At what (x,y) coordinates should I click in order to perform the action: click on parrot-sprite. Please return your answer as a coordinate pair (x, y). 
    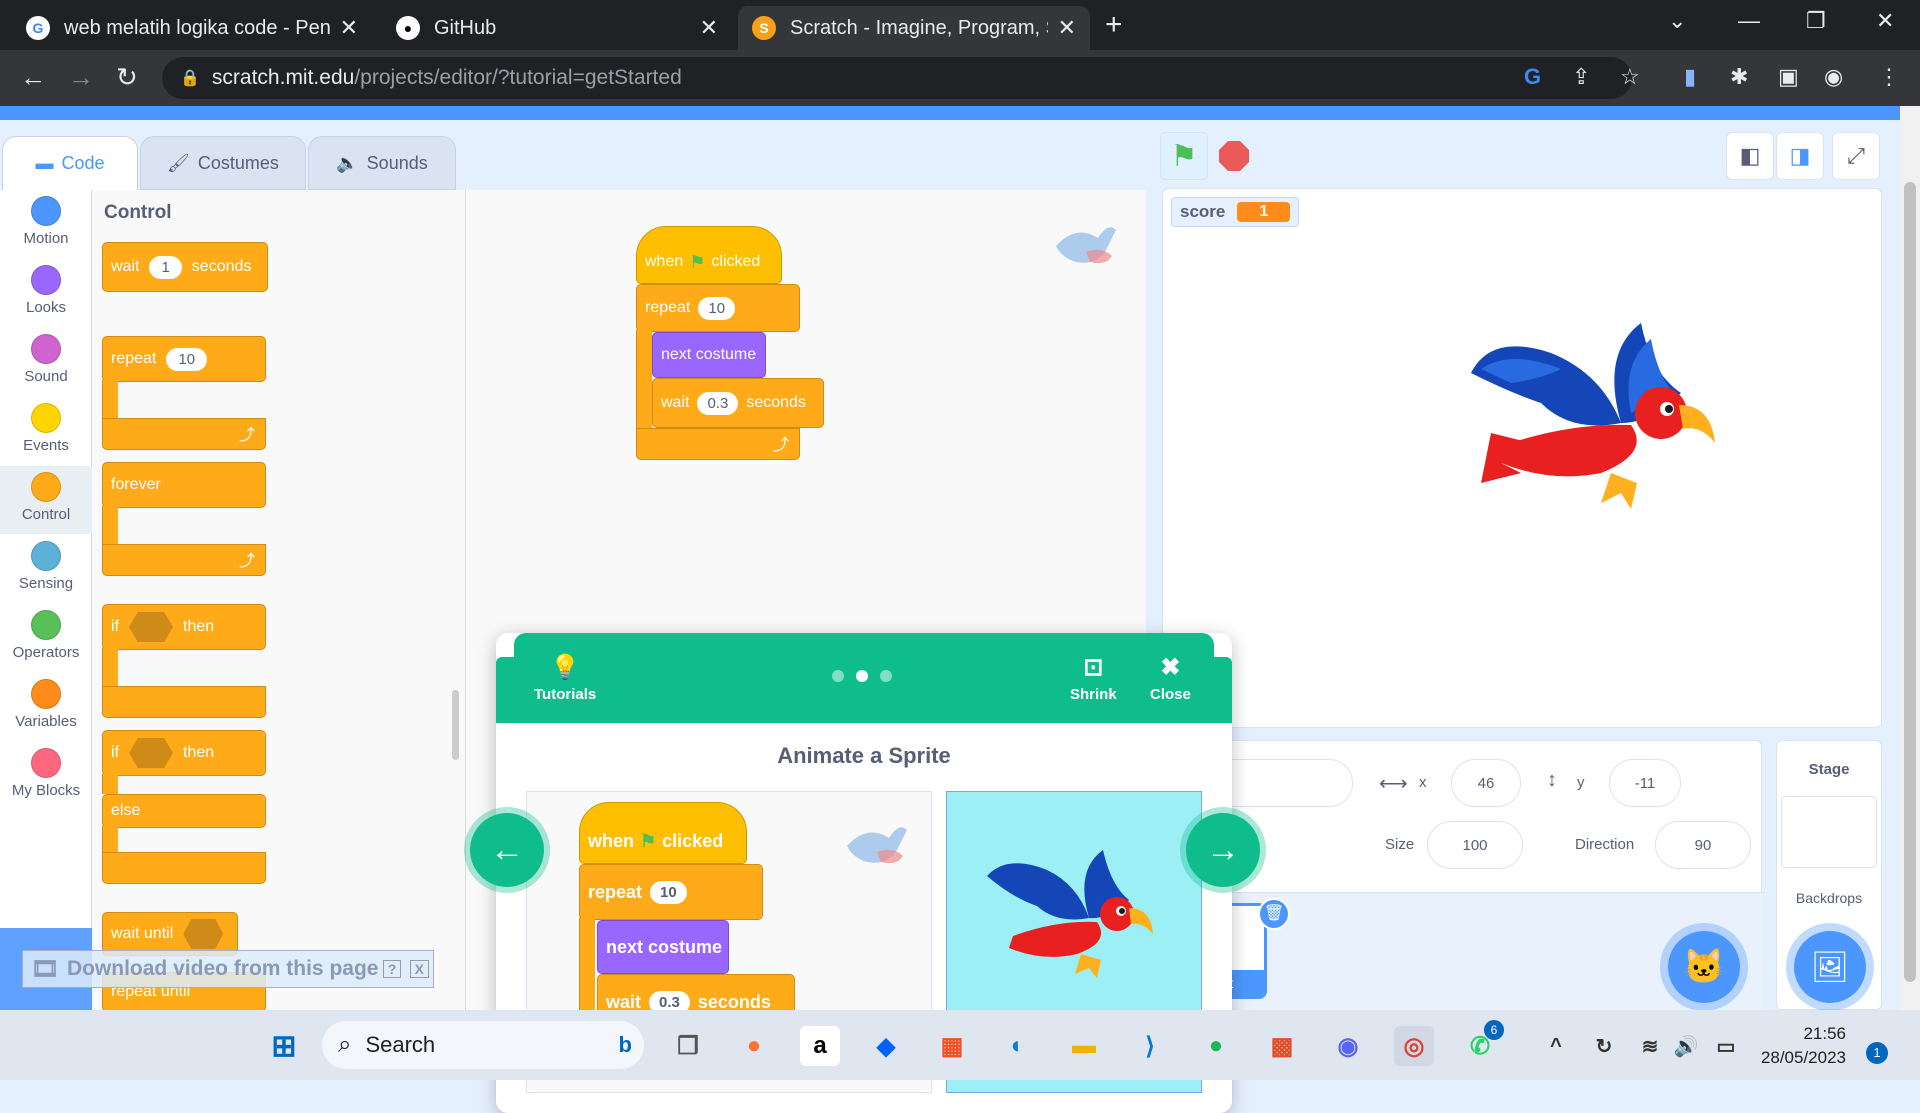
    Looking at the image, I should click on (1591, 423).